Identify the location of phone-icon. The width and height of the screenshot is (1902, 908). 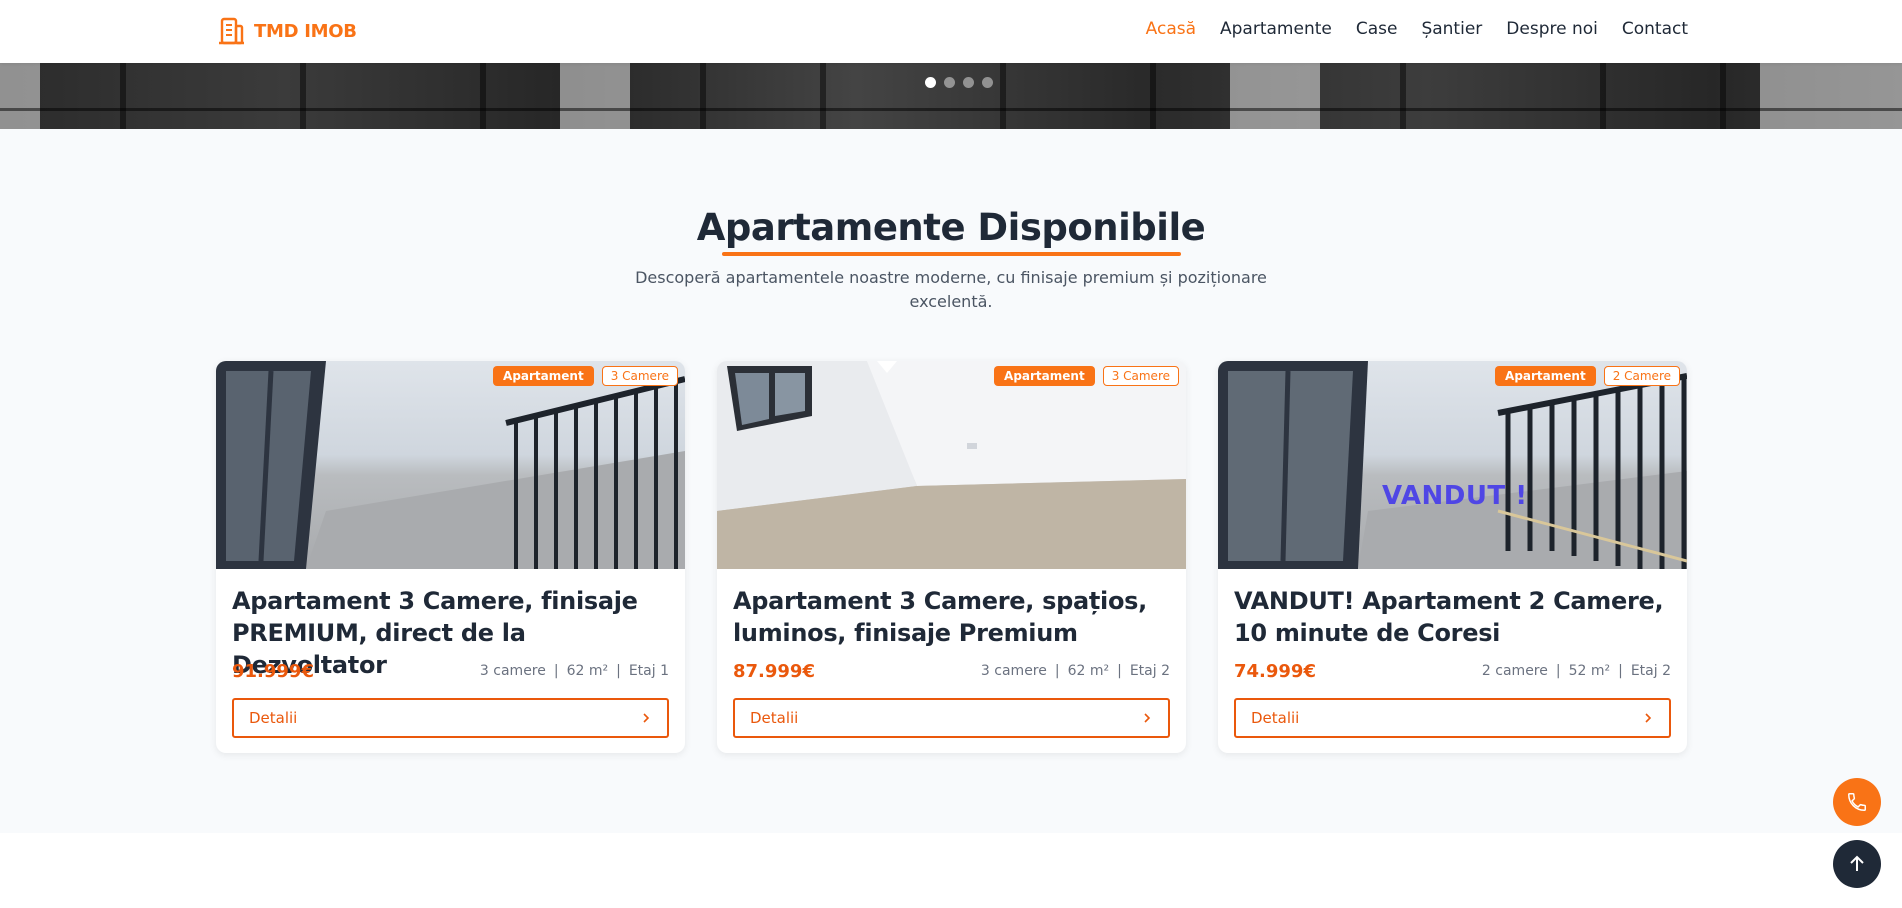
(1857, 802).